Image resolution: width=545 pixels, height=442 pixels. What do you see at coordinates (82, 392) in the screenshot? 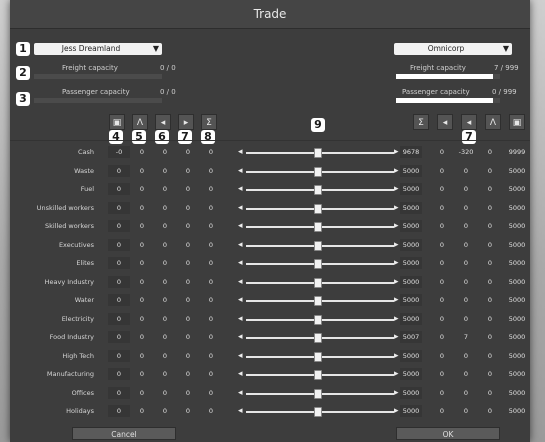
I see `row-label: Offices` at bounding box center [82, 392].